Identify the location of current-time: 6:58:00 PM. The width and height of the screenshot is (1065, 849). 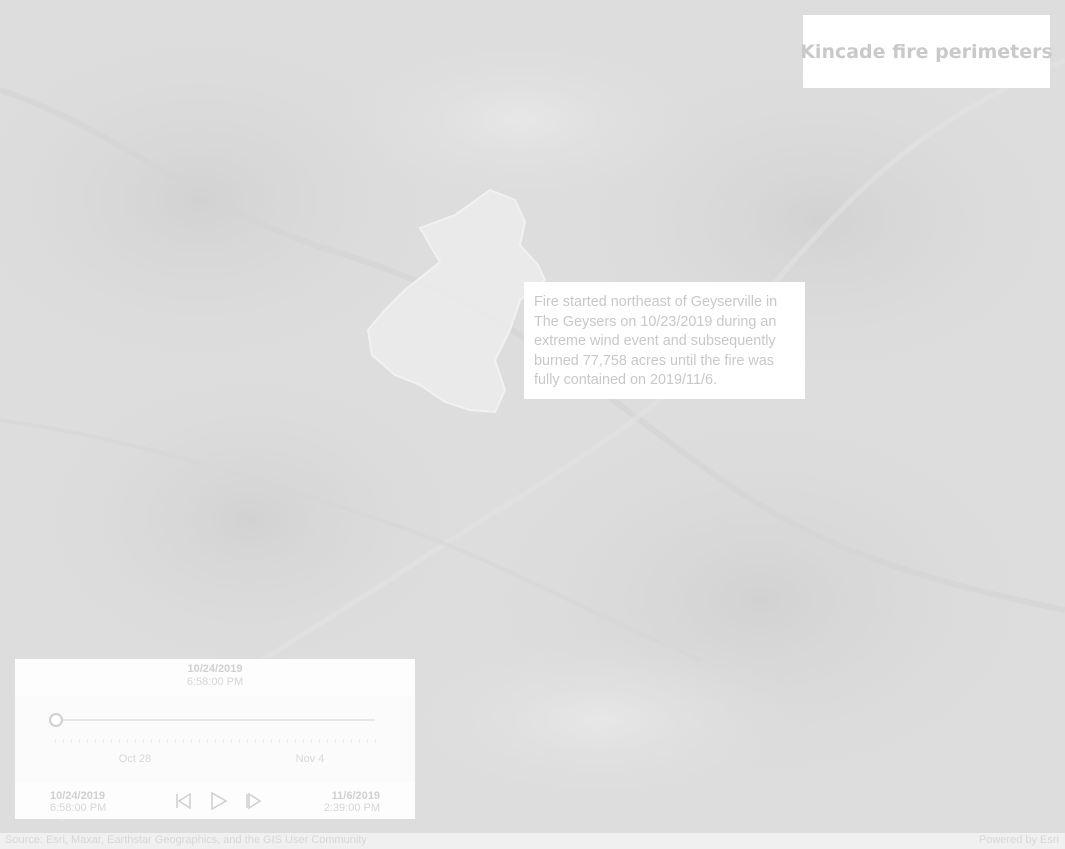
(215, 682).